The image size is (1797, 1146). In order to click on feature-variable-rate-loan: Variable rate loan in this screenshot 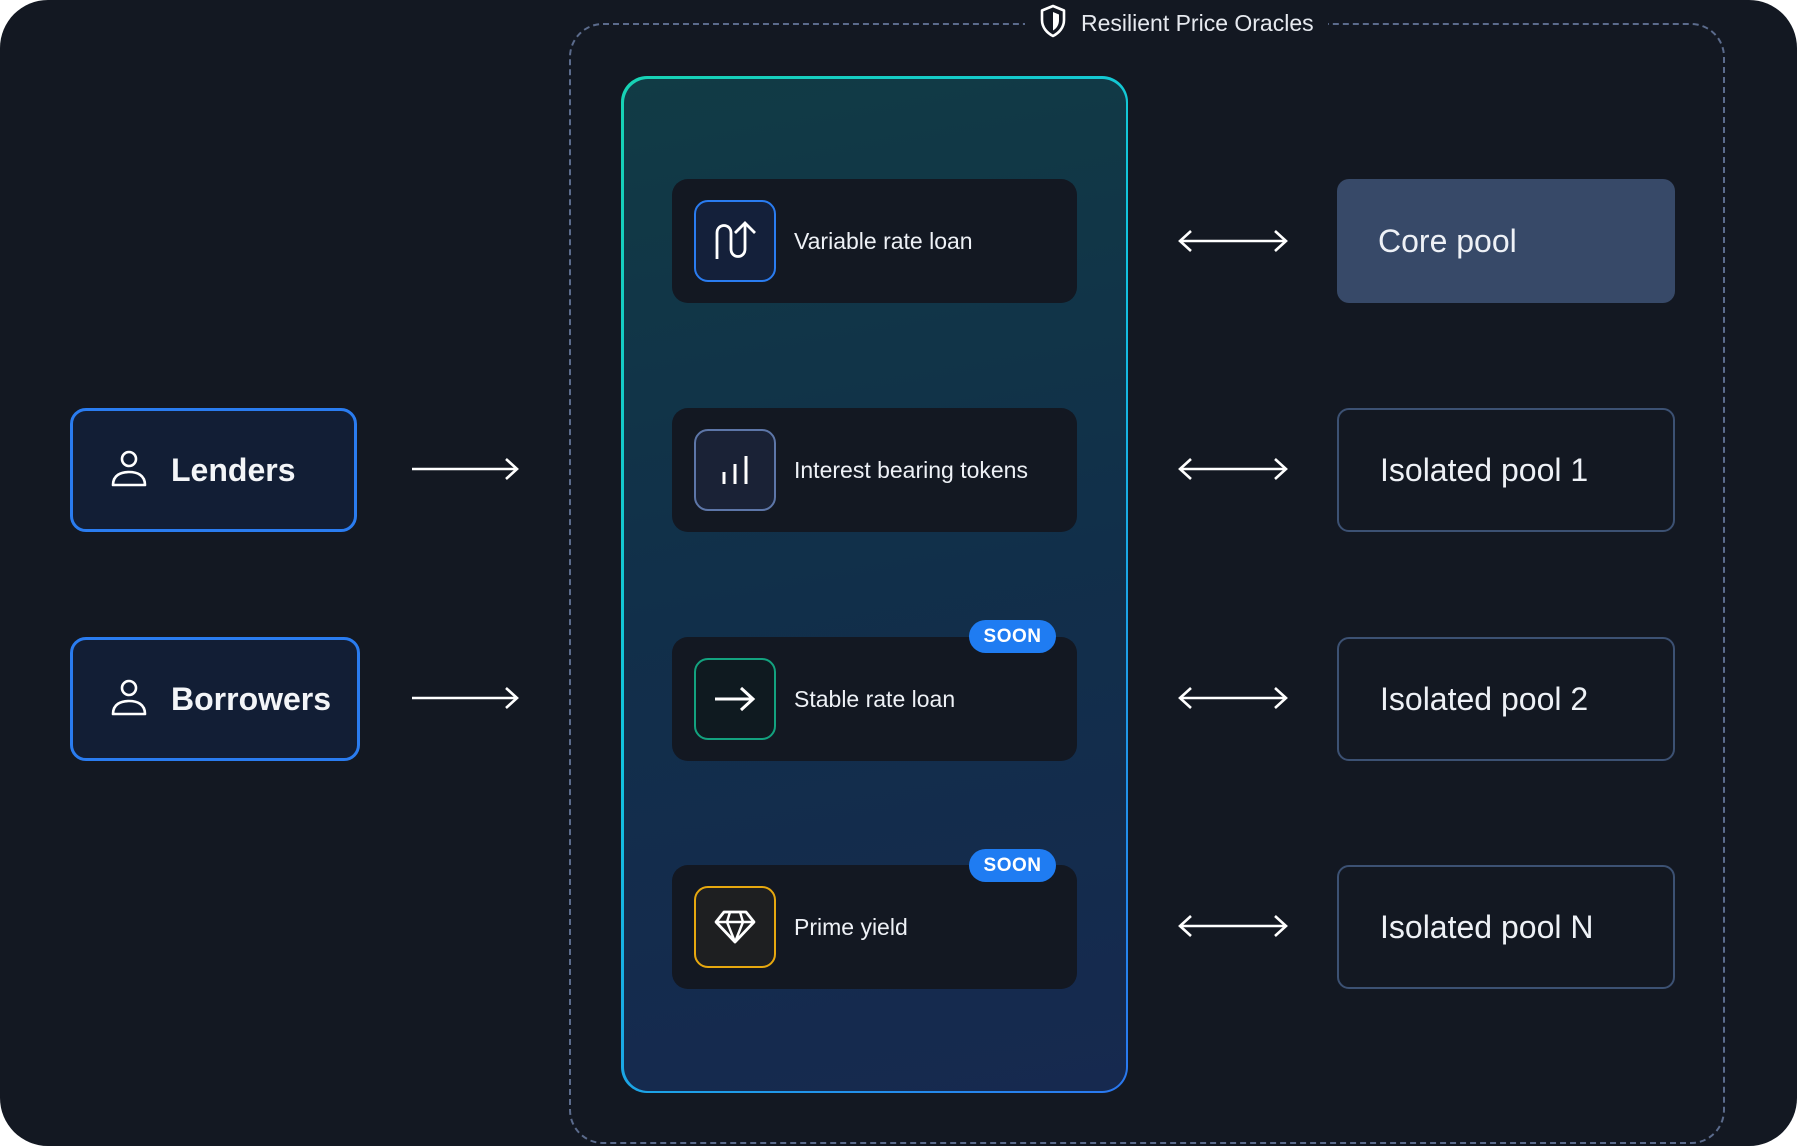, I will do `click(874, 241)`.